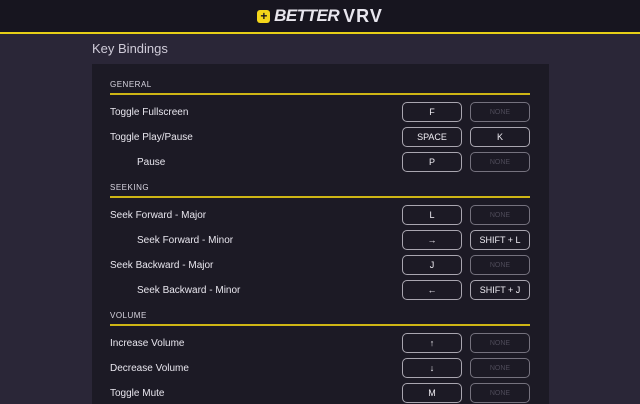 The height and width of the screenshot is (404, 640). What do you see at coordinates (320, 137) in the screenshot?
I see `binding-row: Toggle Play/Pause SPACE K` at bounding box center [320, 137].